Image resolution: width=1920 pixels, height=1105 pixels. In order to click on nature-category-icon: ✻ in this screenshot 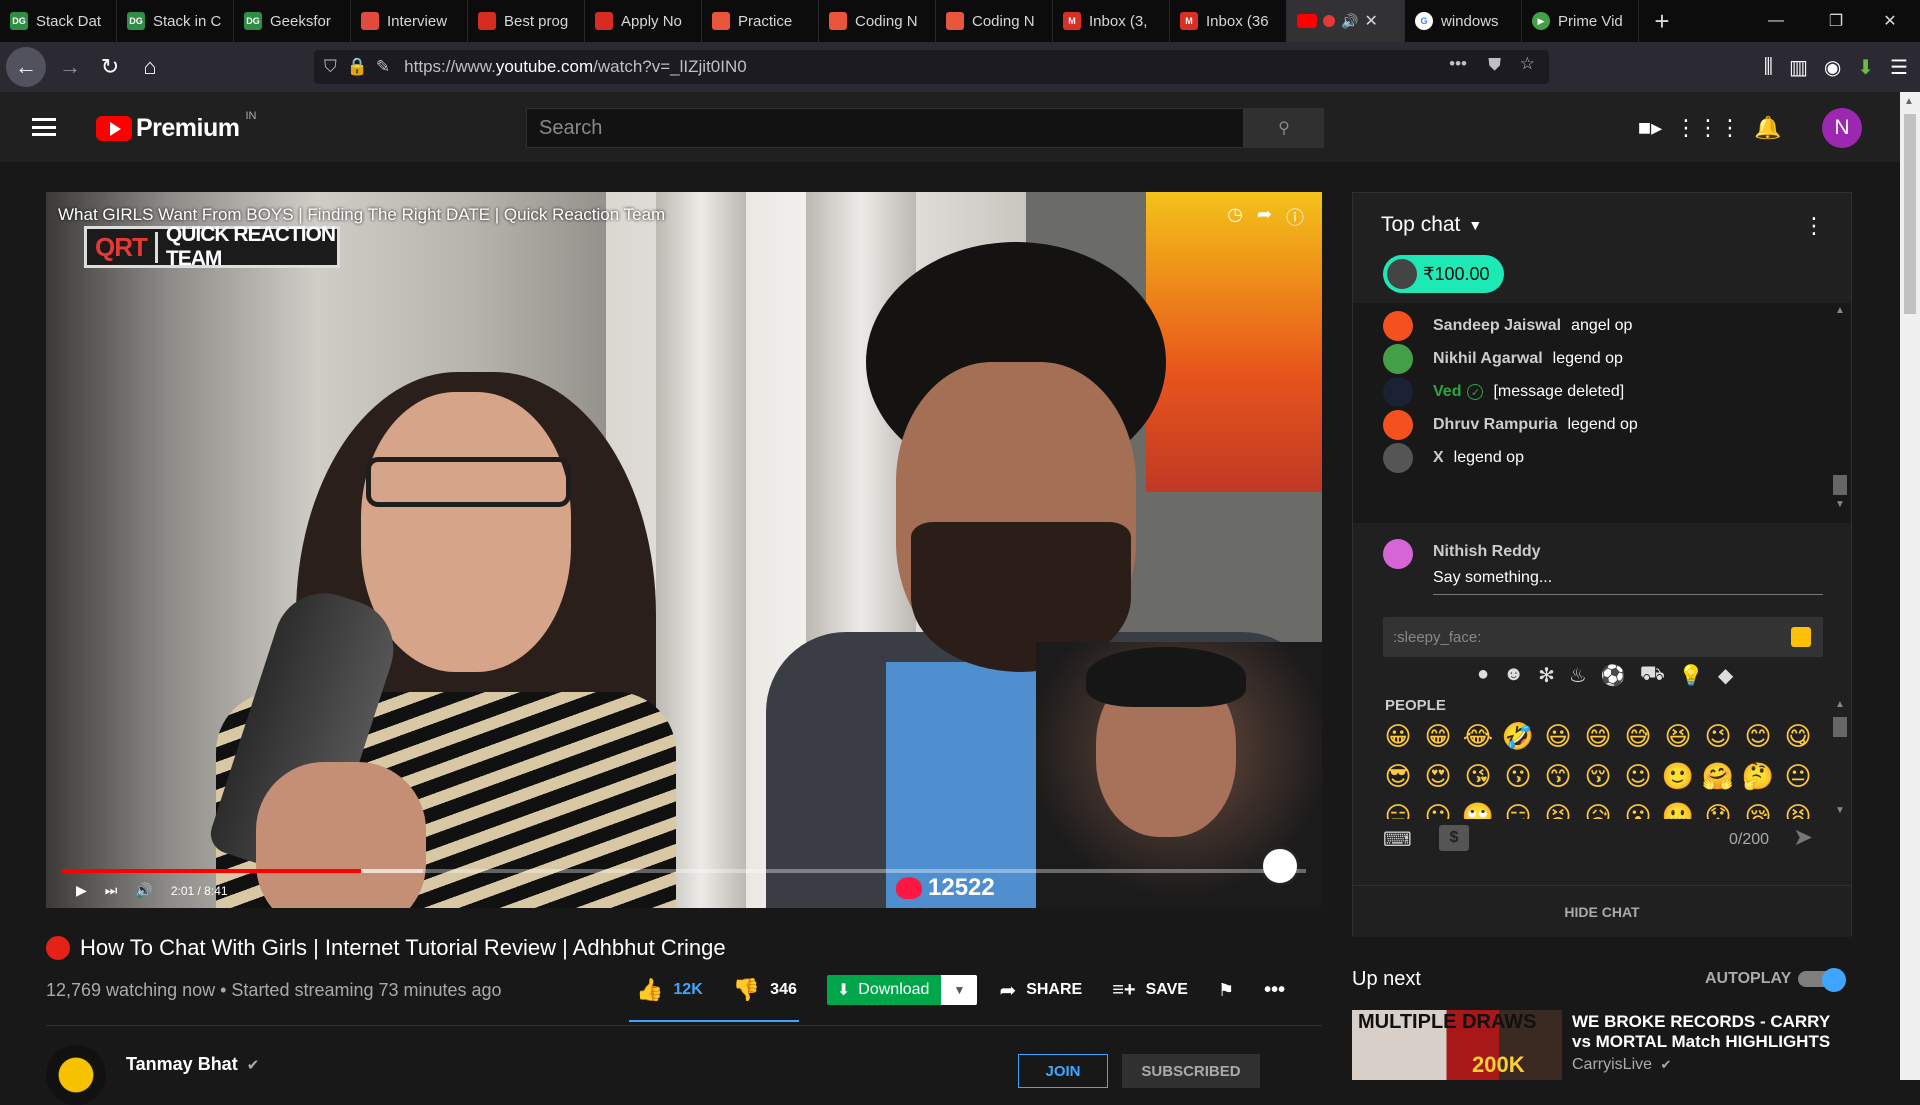, I will do `click(1546, 675)`.